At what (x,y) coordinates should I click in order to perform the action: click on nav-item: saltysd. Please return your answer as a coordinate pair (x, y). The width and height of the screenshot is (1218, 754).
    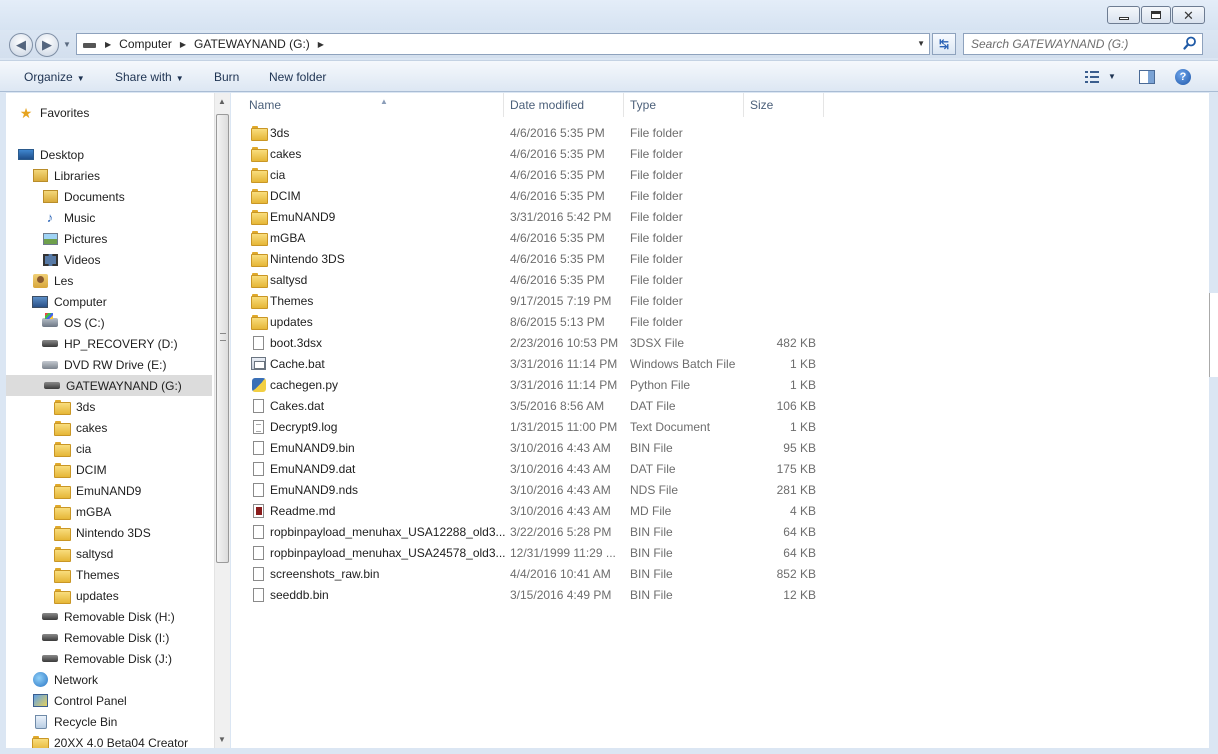
    Looking at the image, I should click on (83, 553).